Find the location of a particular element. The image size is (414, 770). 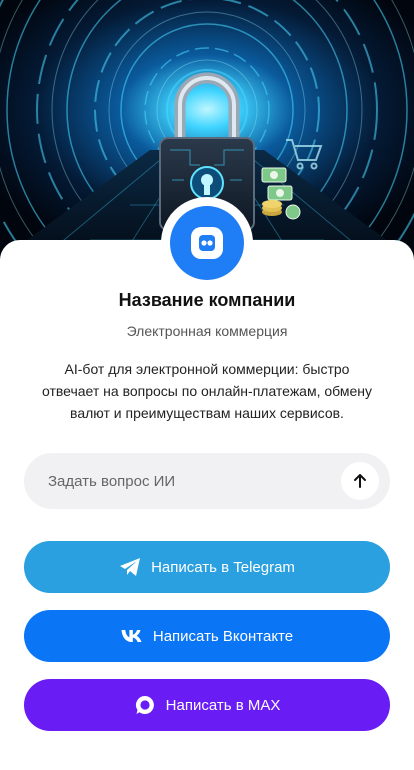

max-button-label: Написать в MAX is located at coordinates (223, 705).